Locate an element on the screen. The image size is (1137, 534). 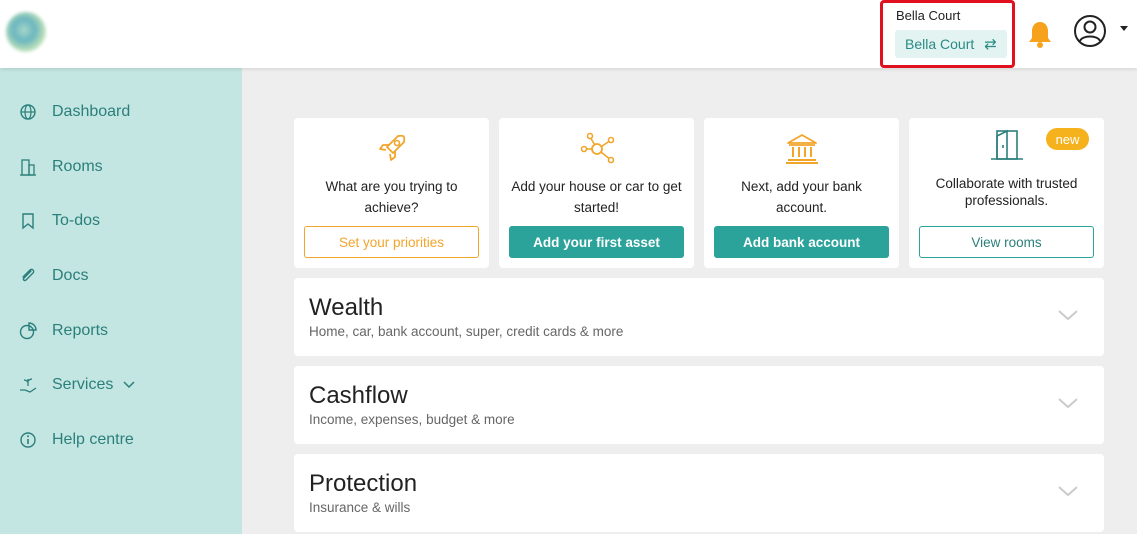
section-title: Protection is located at coordinates (363, 483).